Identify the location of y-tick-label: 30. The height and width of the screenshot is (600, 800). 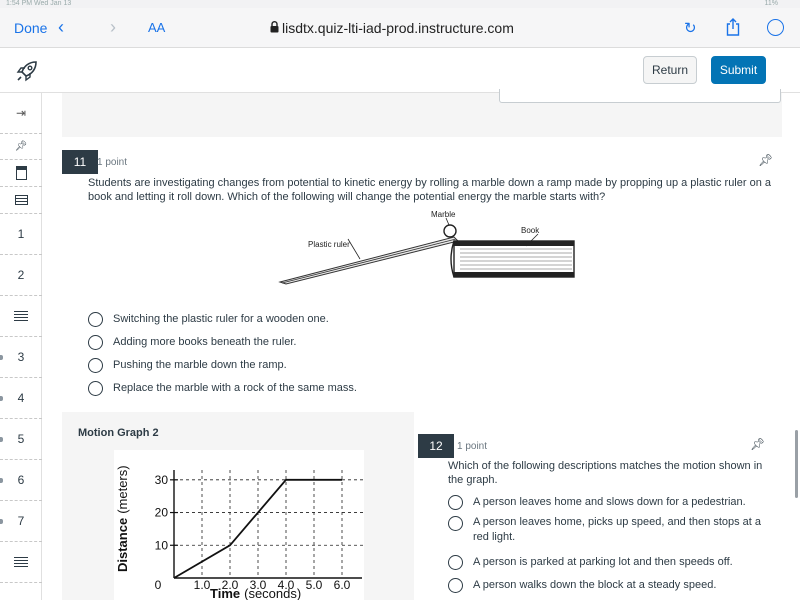
(162, 480).